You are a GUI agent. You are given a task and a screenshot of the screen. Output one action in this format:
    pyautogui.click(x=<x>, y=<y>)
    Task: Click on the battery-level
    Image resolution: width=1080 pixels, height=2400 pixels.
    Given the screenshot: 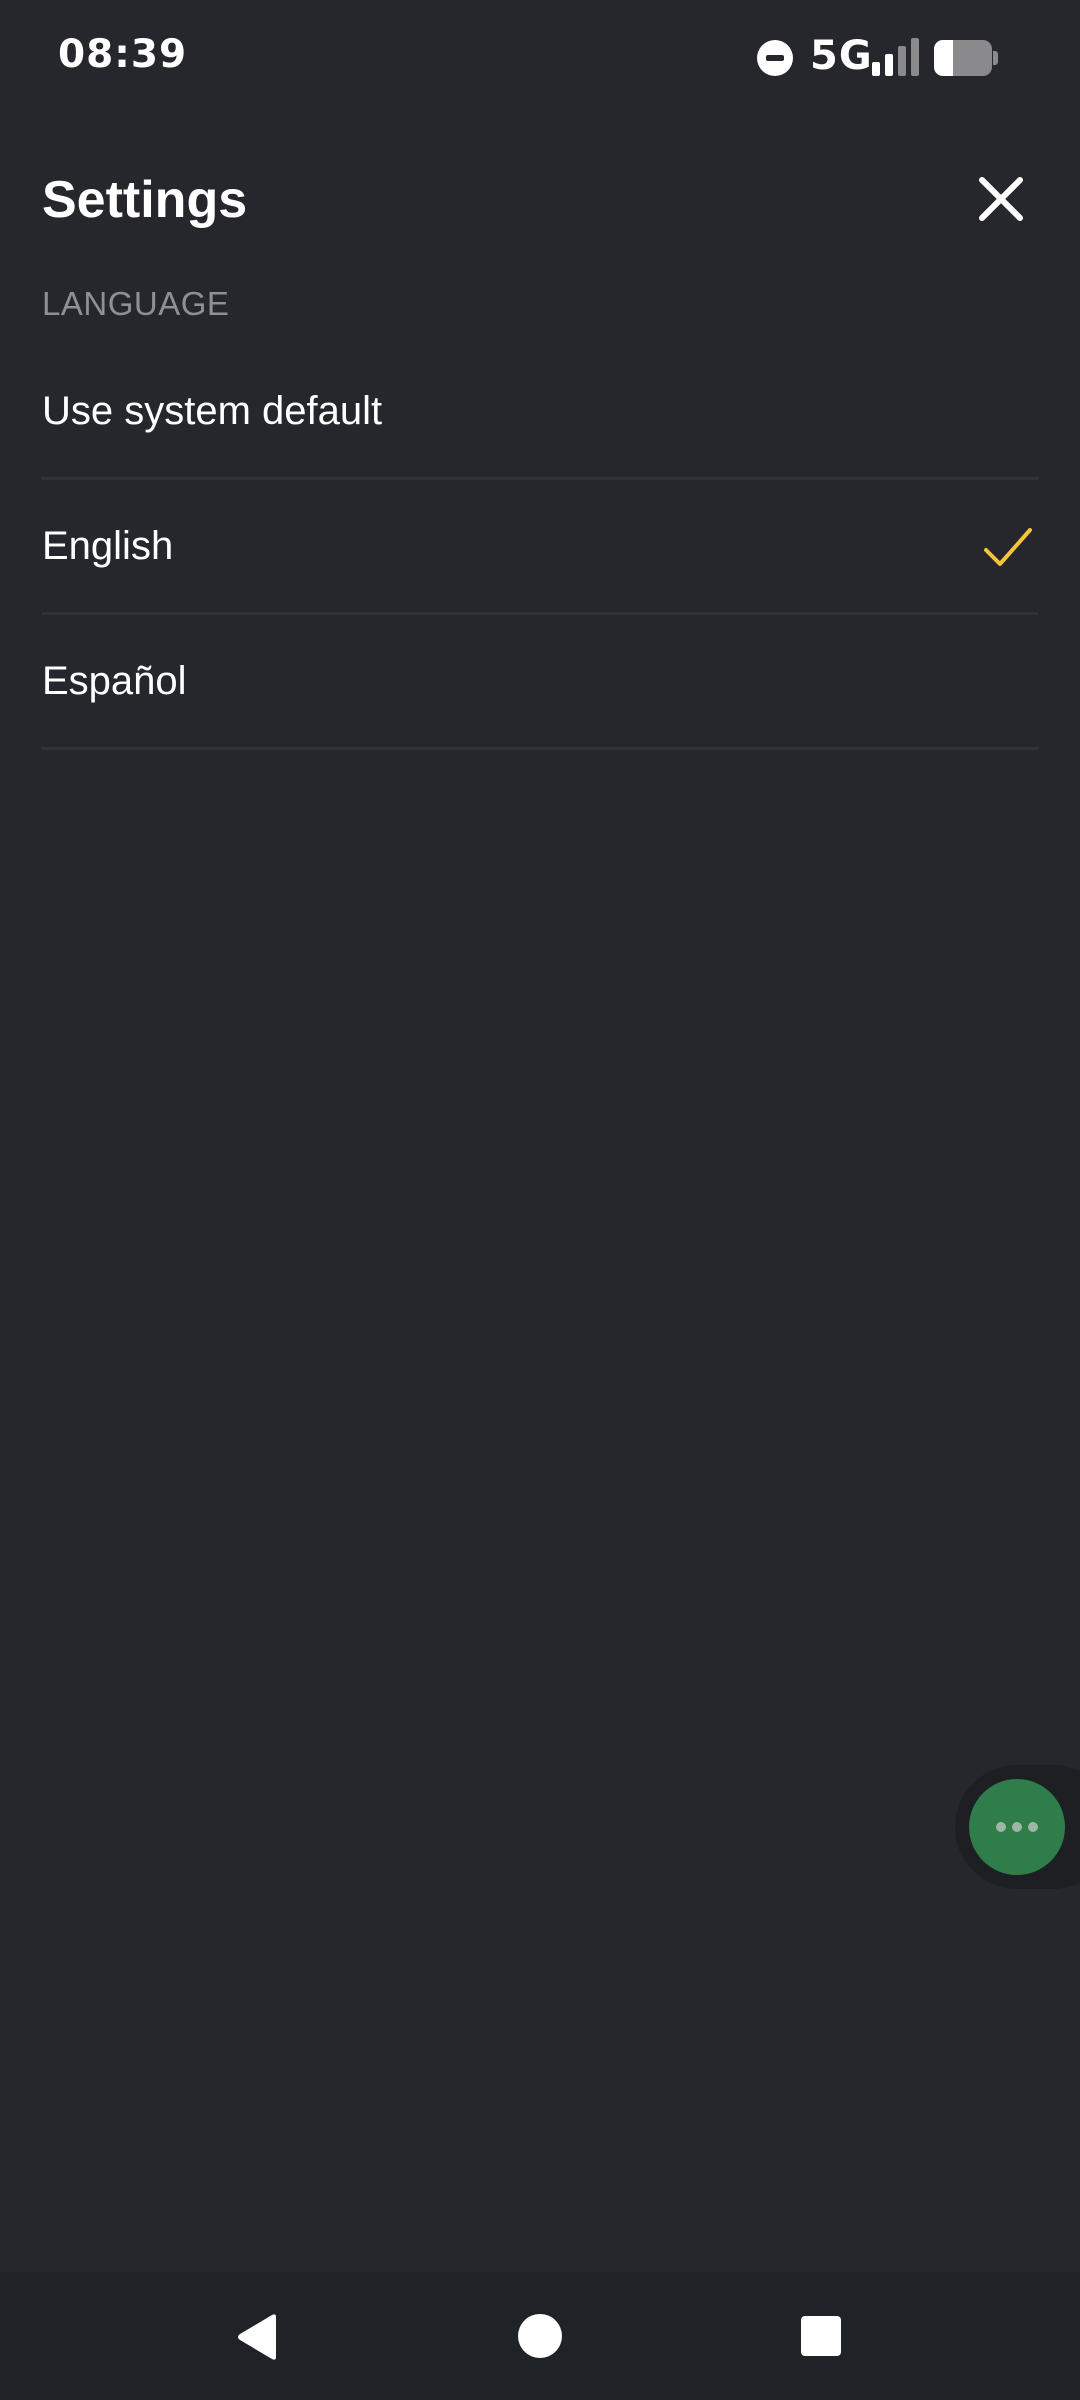 What is the action you would take?
    pyautogui.click(x=944, y=58)
    